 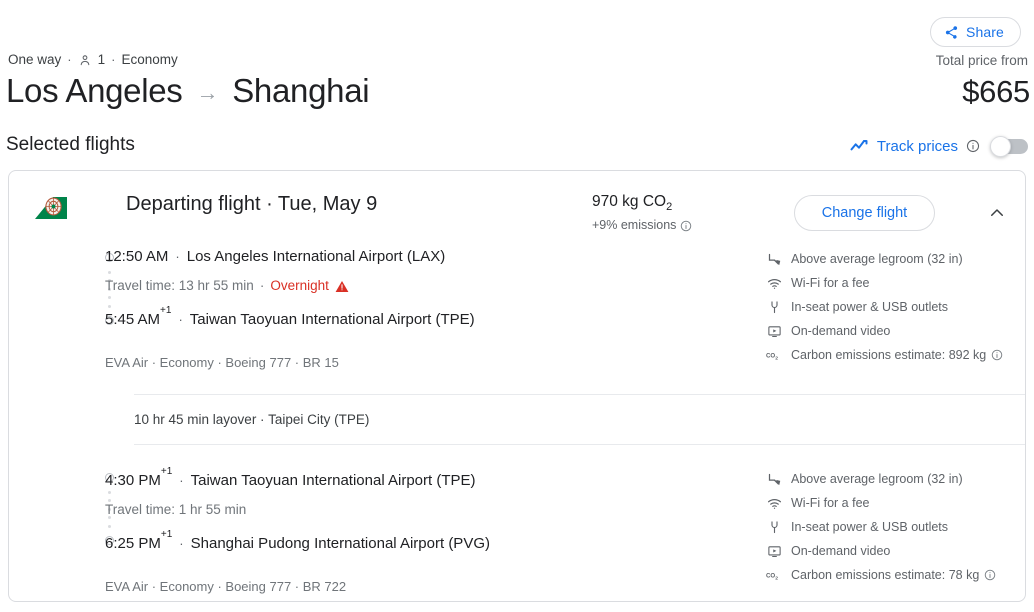 I want to click on co2-amount: 970 kg CO2, so click(x=642, y=203).